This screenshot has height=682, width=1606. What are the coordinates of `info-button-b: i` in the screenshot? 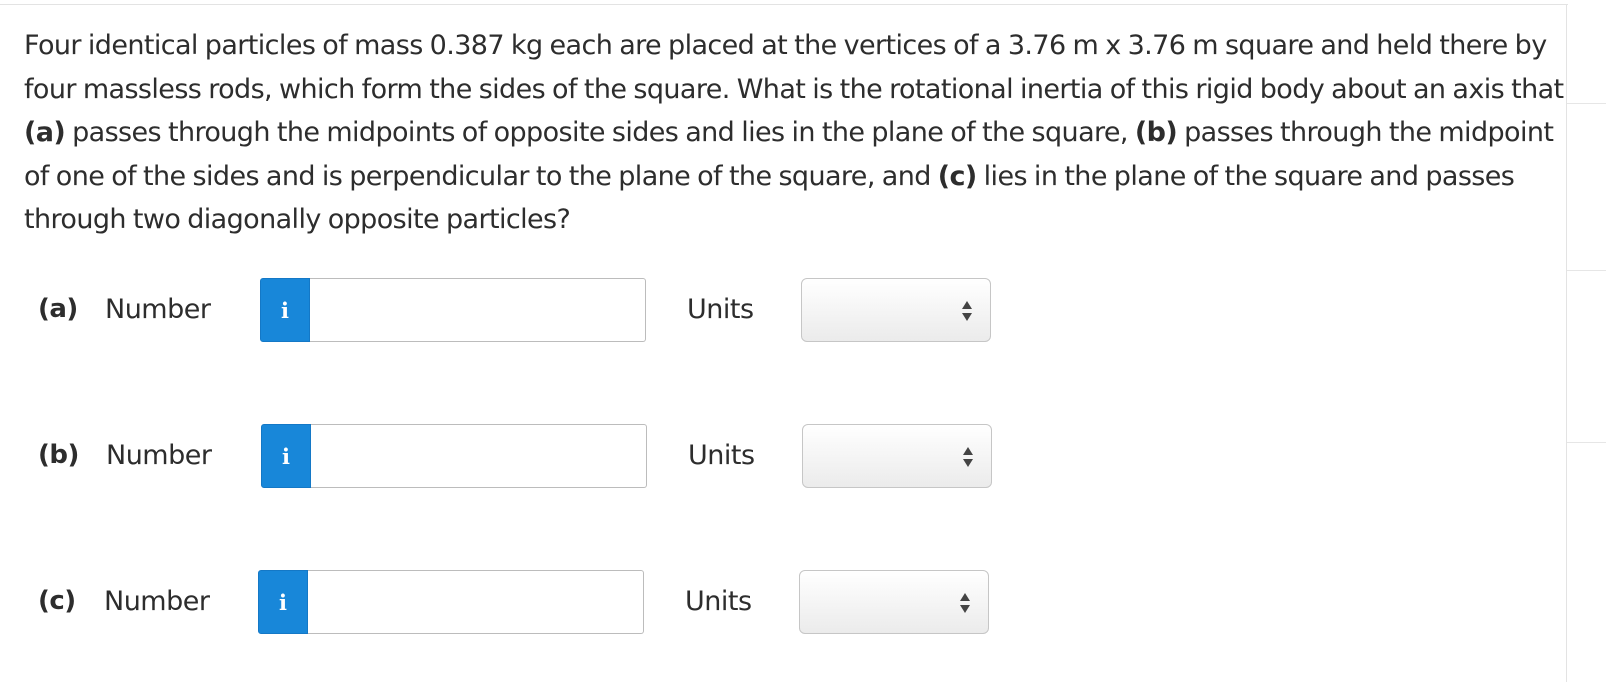 It's located at (286, 456).